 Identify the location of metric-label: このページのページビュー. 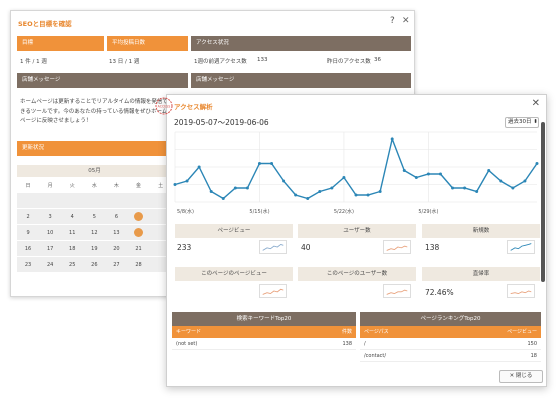
(234, 274).